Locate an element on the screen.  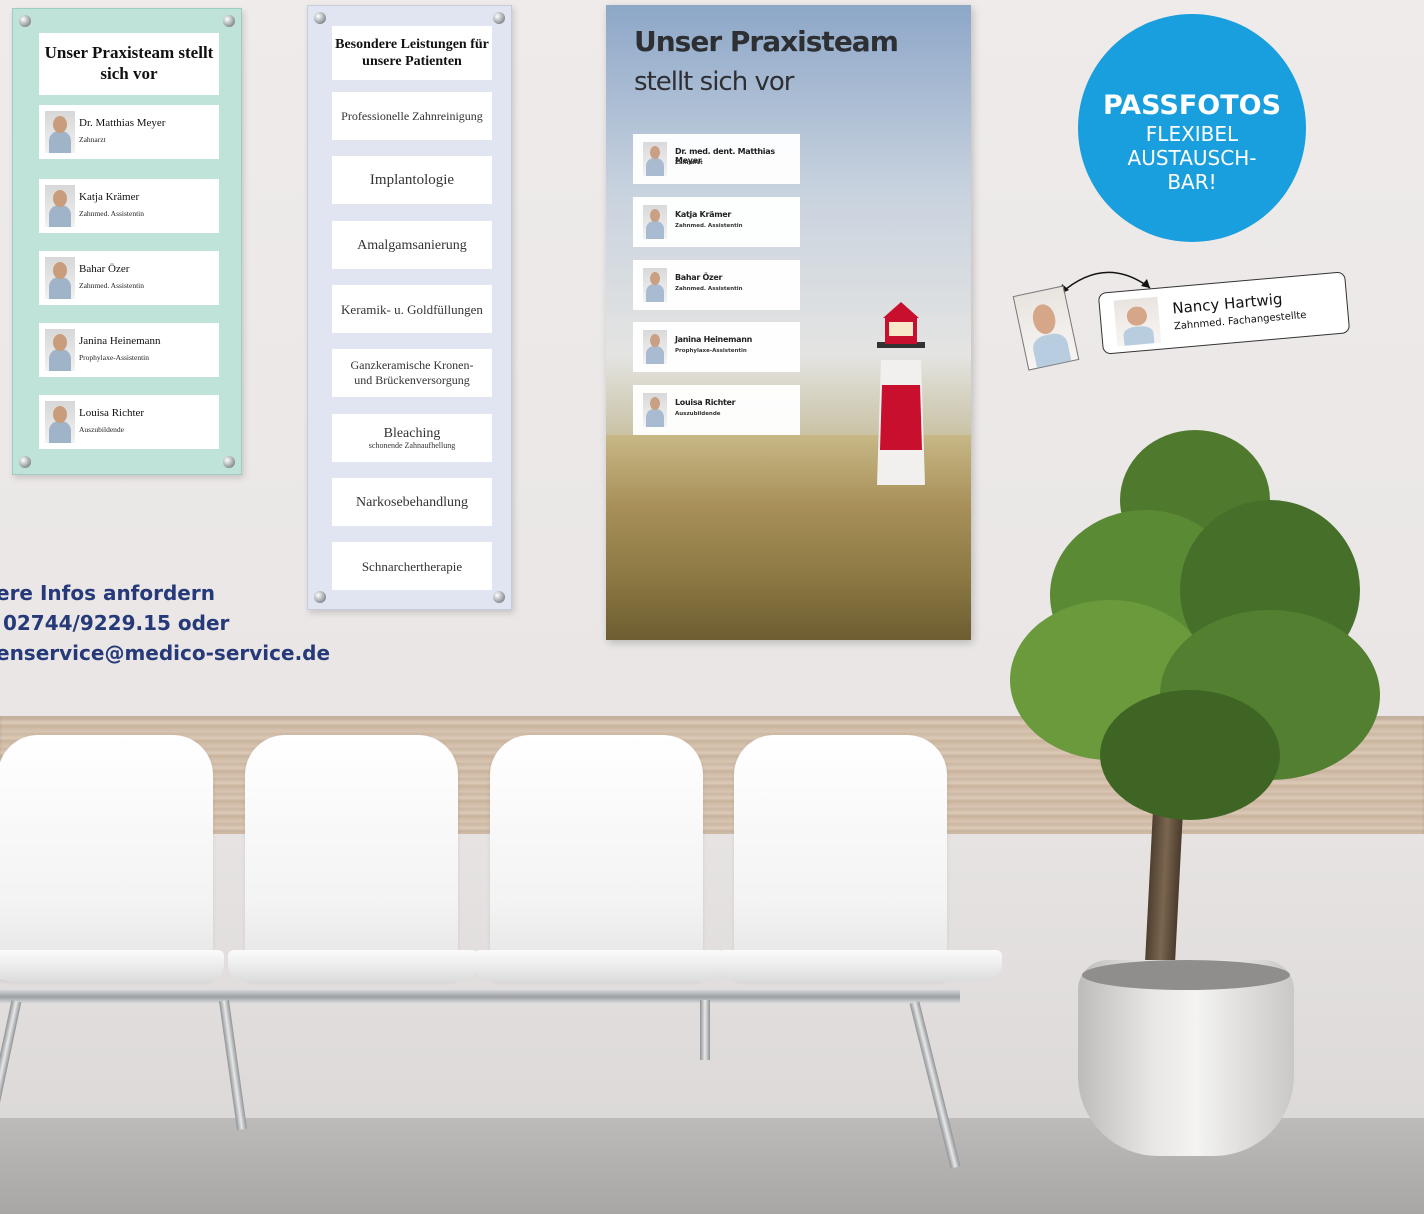
bench-leg is located at coordinates (705, 1030).